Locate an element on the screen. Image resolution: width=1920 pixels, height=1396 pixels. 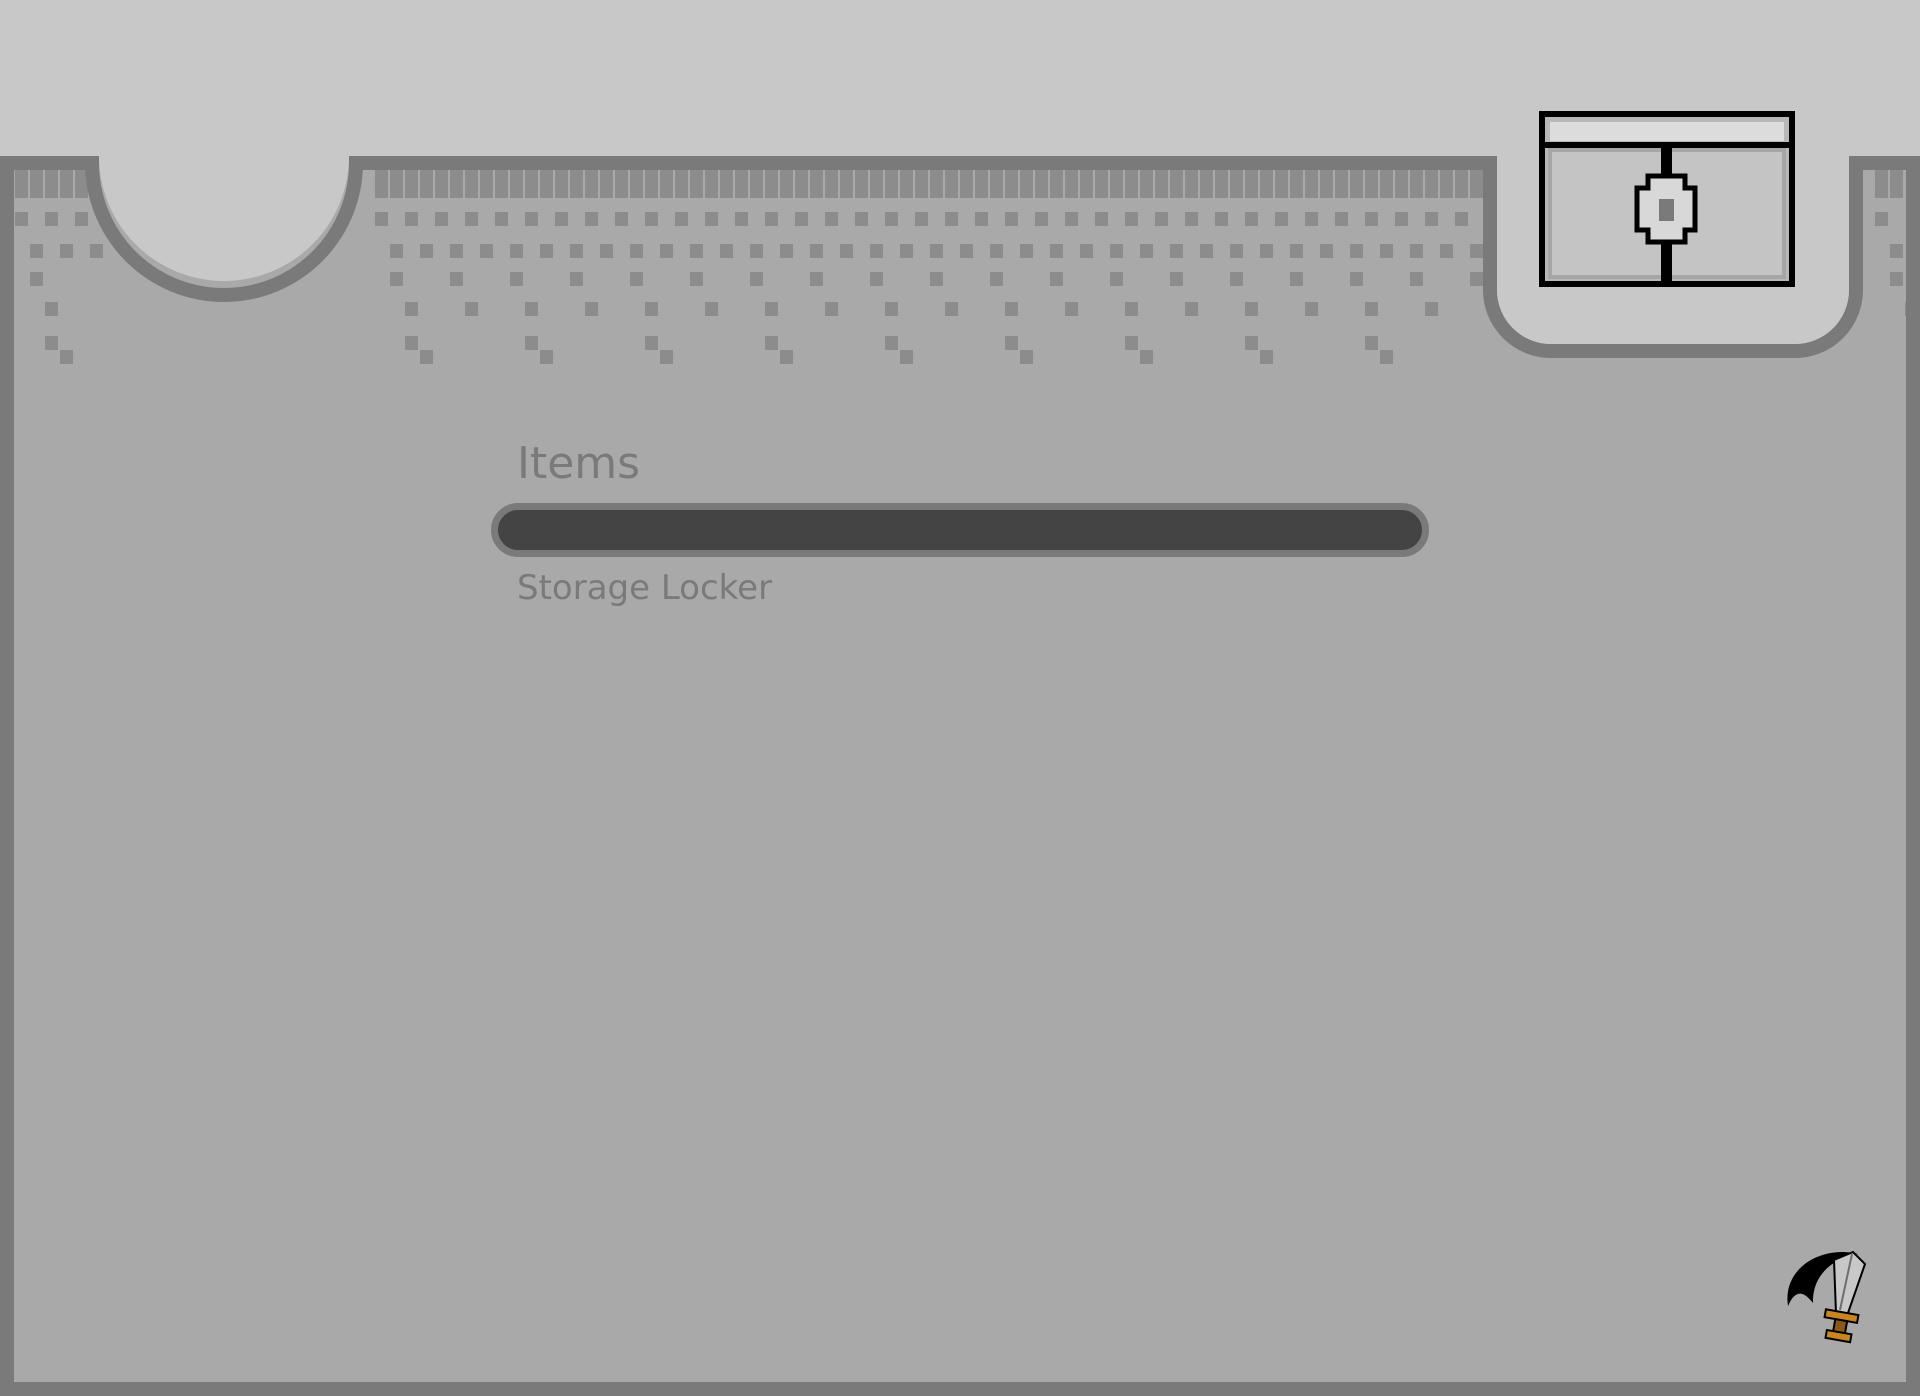
storage-locker-item-bar is located at coordinates (960, 530).